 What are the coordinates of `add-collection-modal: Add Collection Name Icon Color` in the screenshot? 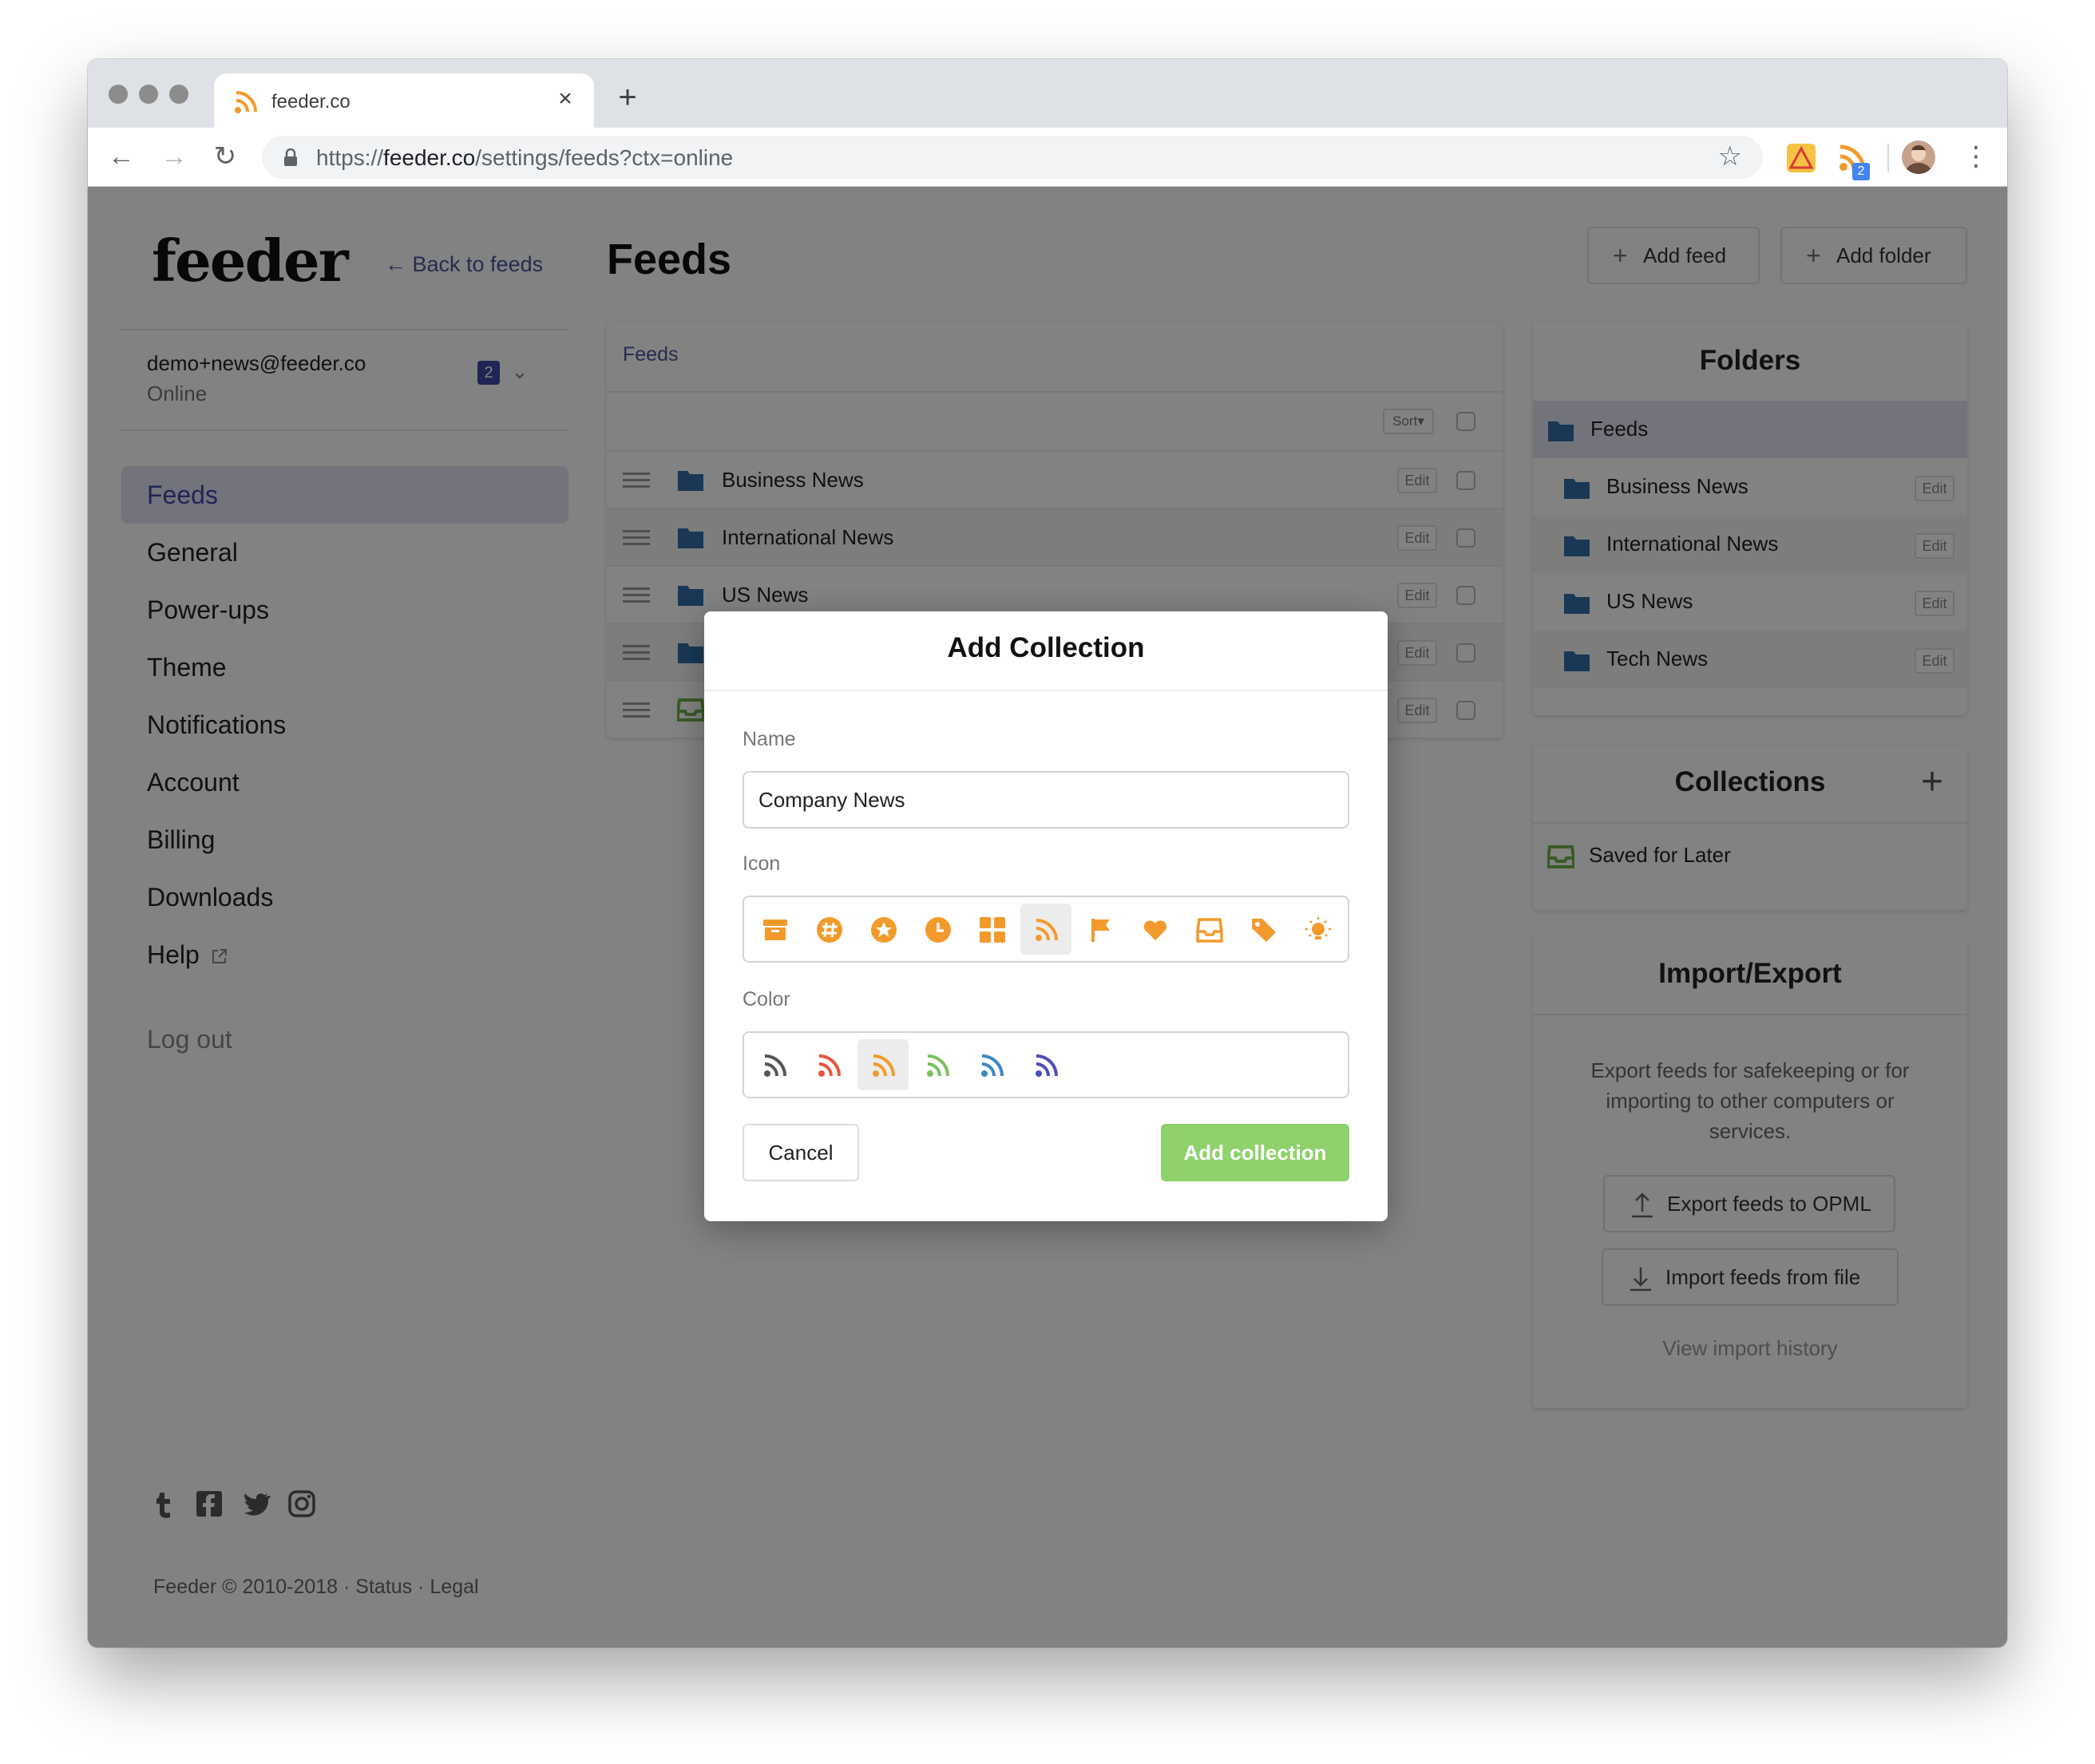 It's located at (1046, 916).